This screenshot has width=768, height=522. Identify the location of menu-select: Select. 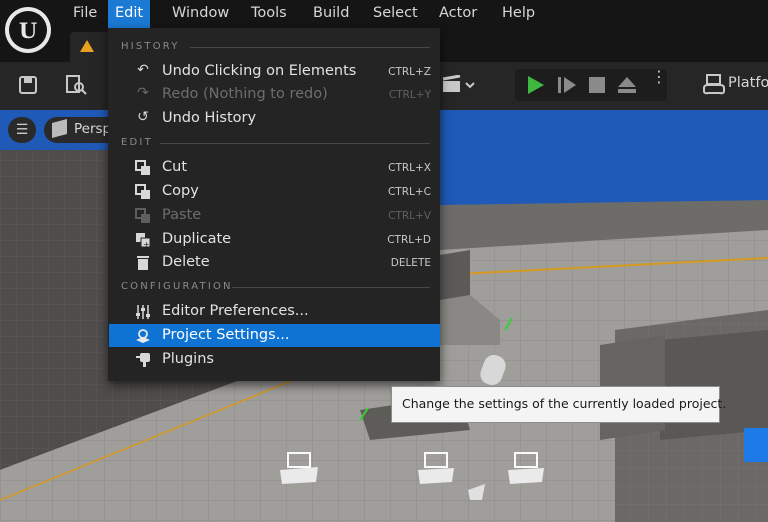
(395, 14).